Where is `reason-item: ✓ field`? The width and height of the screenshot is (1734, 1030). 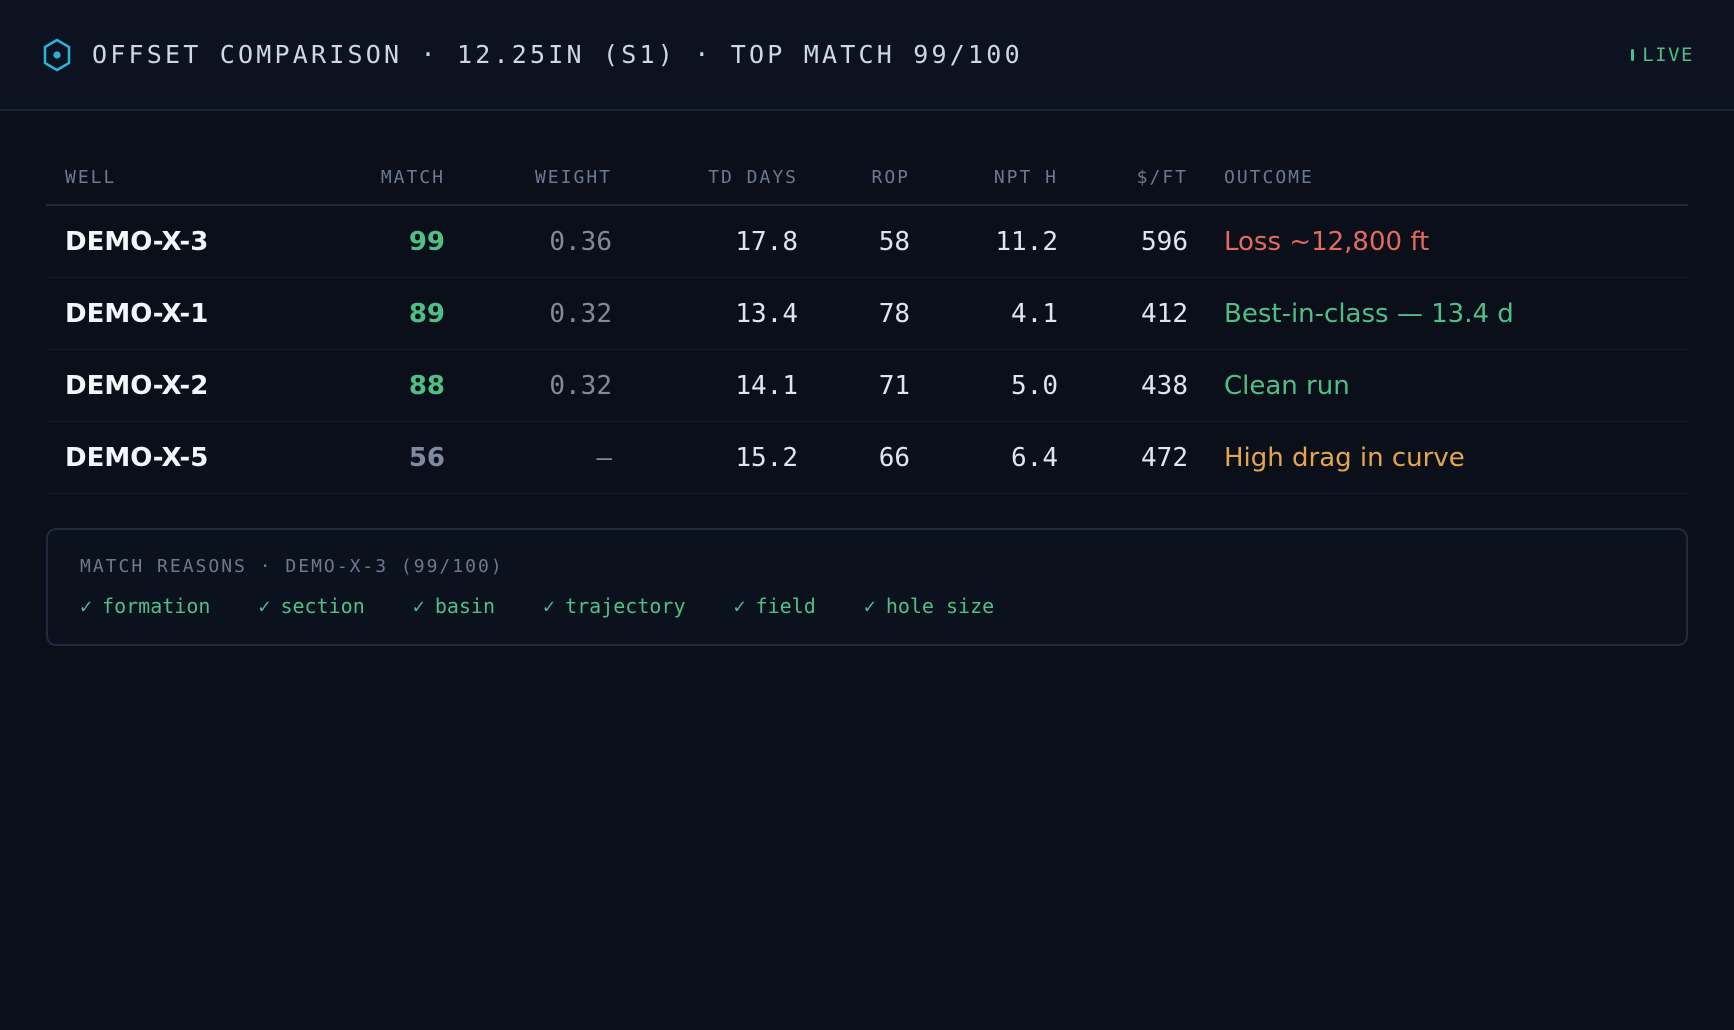
reason-item: ✓ field is located at coordinates (775, 606).